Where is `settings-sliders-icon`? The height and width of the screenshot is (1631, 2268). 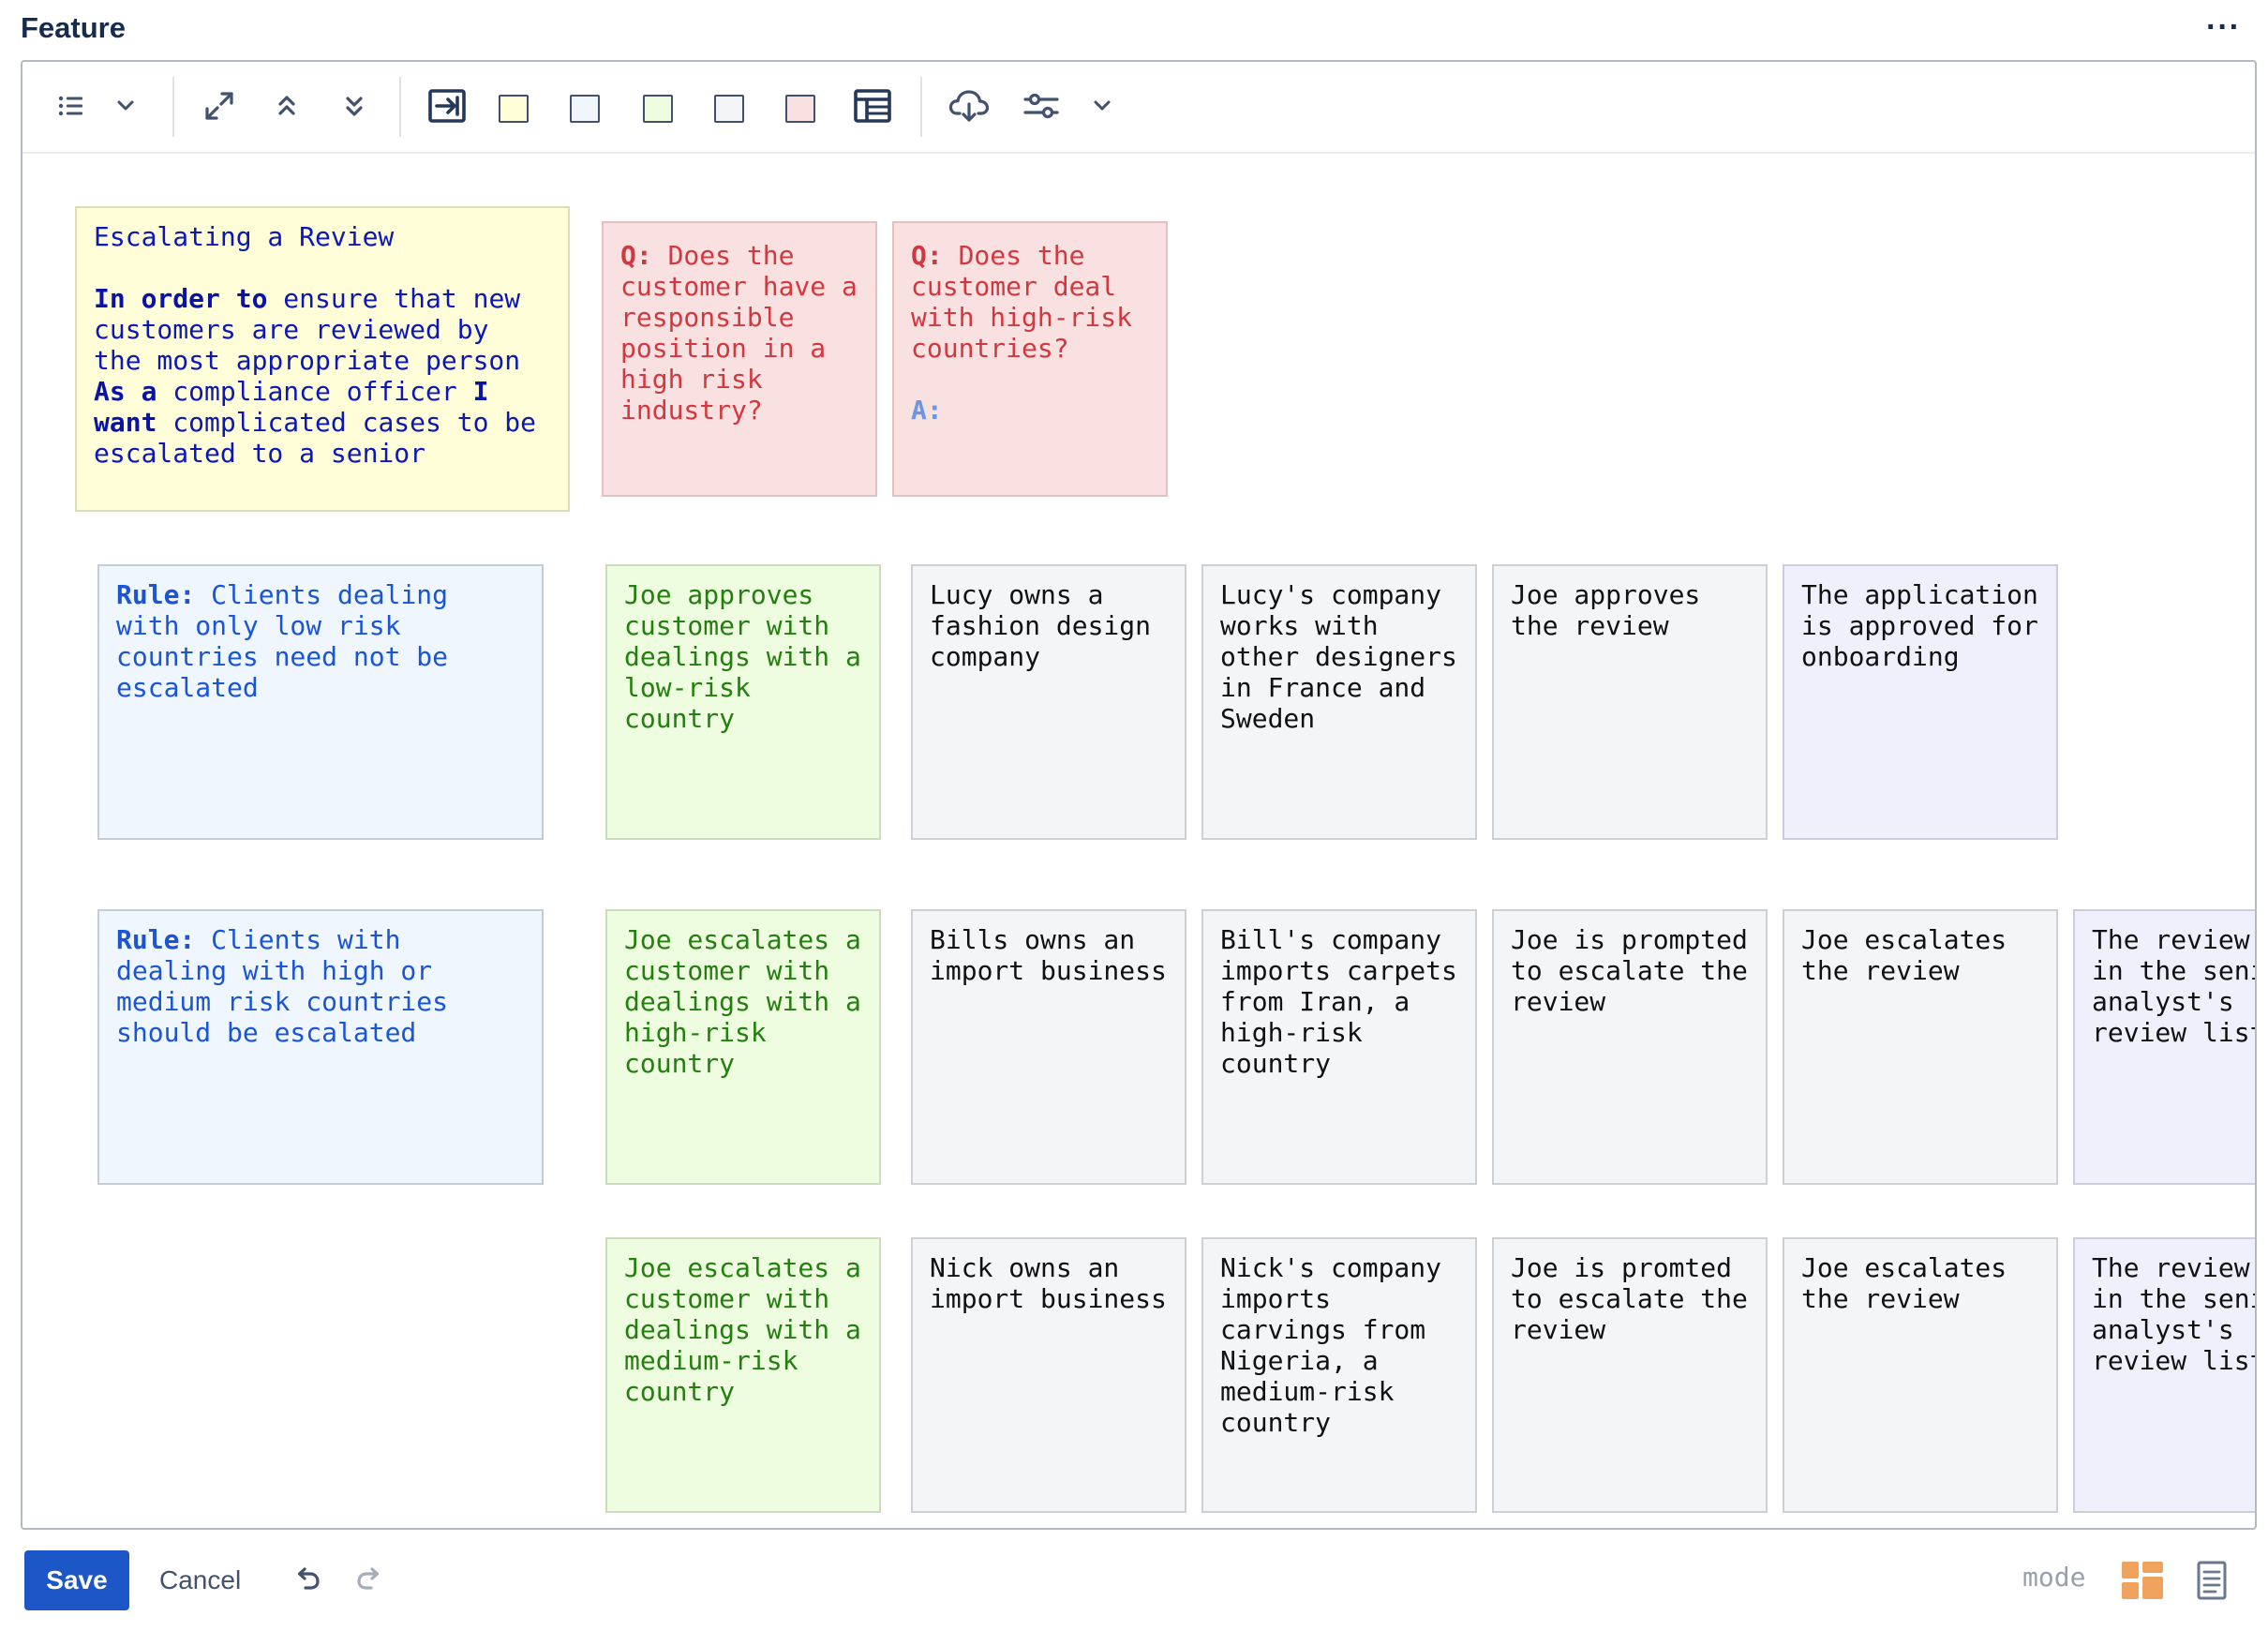
settings-sliders-icon is located at coordinates (1041, 105).